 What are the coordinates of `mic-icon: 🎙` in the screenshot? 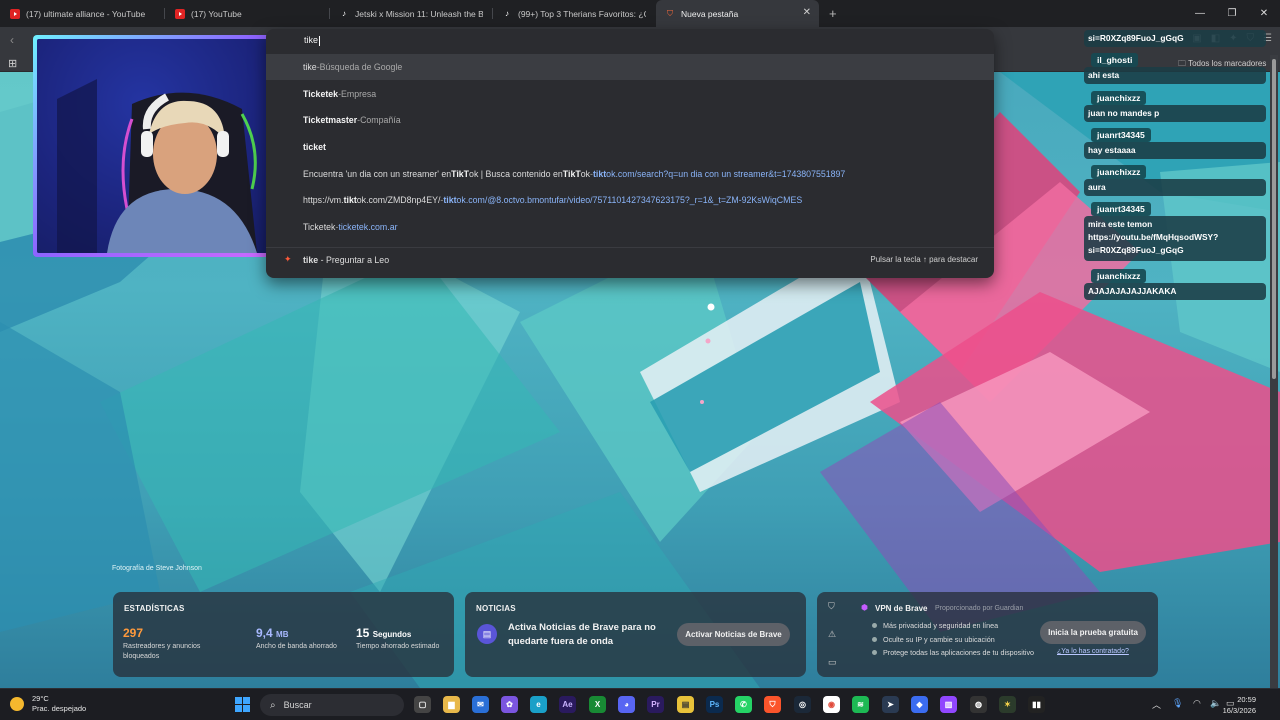 It's located at (1177, 703).